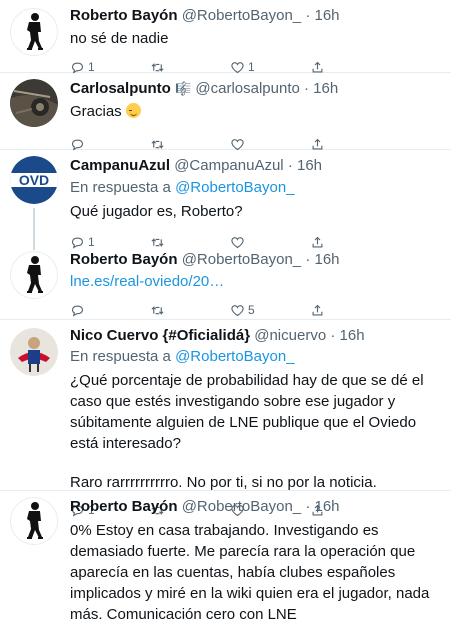 This screenshot has width=451, height=640. What do you see at coordinates (350, 310) in the screenshot?
I see `share-button` at bounding box center [350, 310].